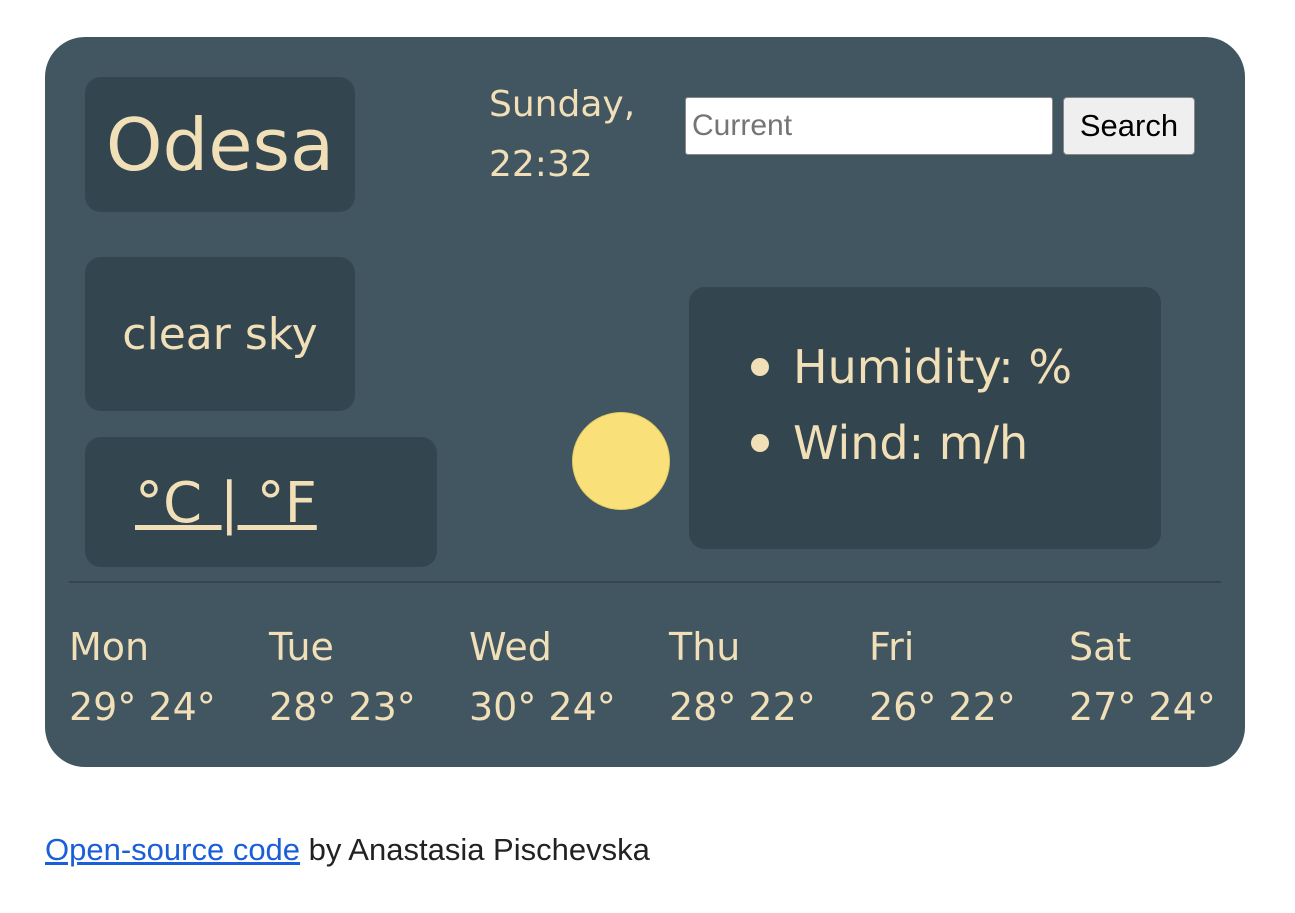 Image resolution: width=1295 pixels, height=913 pixels. I want to click on forecast-day: Wed 30° 24°, so click(569, 677).